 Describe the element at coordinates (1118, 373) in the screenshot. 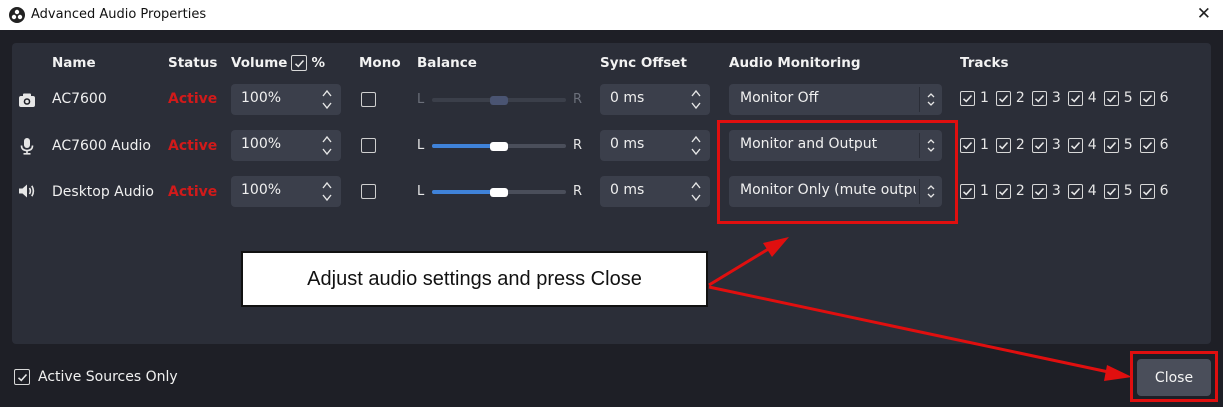

I see `arrowhead-close` at that location.